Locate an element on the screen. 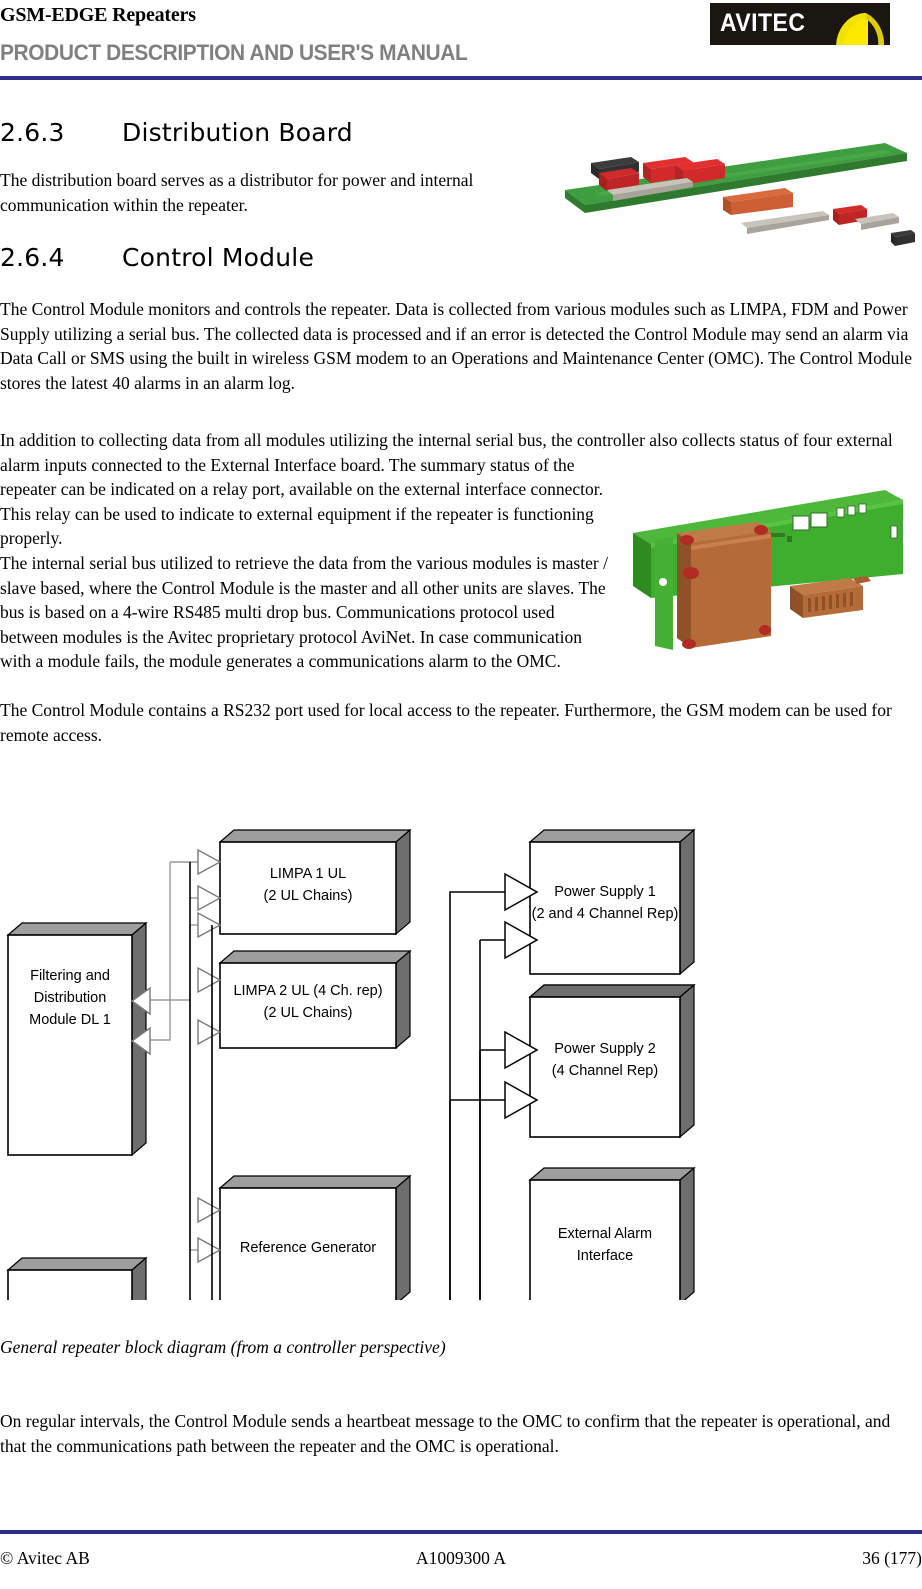 The image size is (922, 1589). diagram-box-external-alarm-interface: External Alarm Interface is located at coordinates (612, 1233).